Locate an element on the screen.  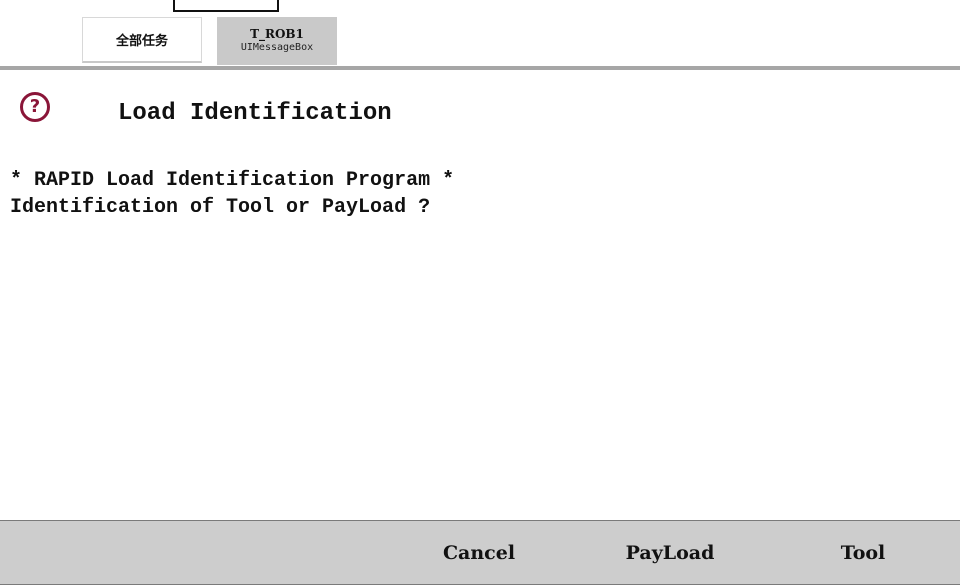
dialog-title: Load Identification is located at coordinates (255, 113).